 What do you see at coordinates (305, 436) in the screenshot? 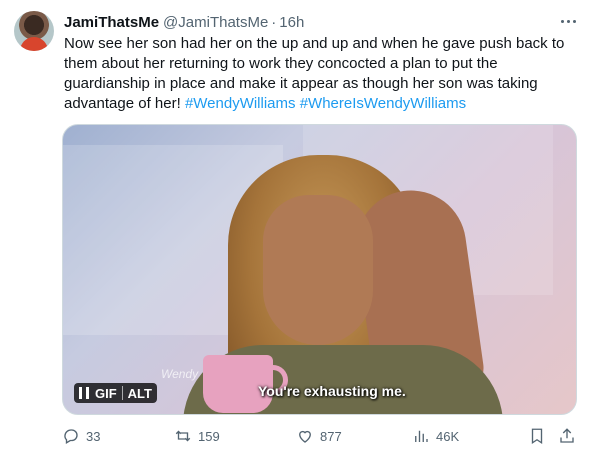
I see `heart-icon` at bounding box center [305, 436].